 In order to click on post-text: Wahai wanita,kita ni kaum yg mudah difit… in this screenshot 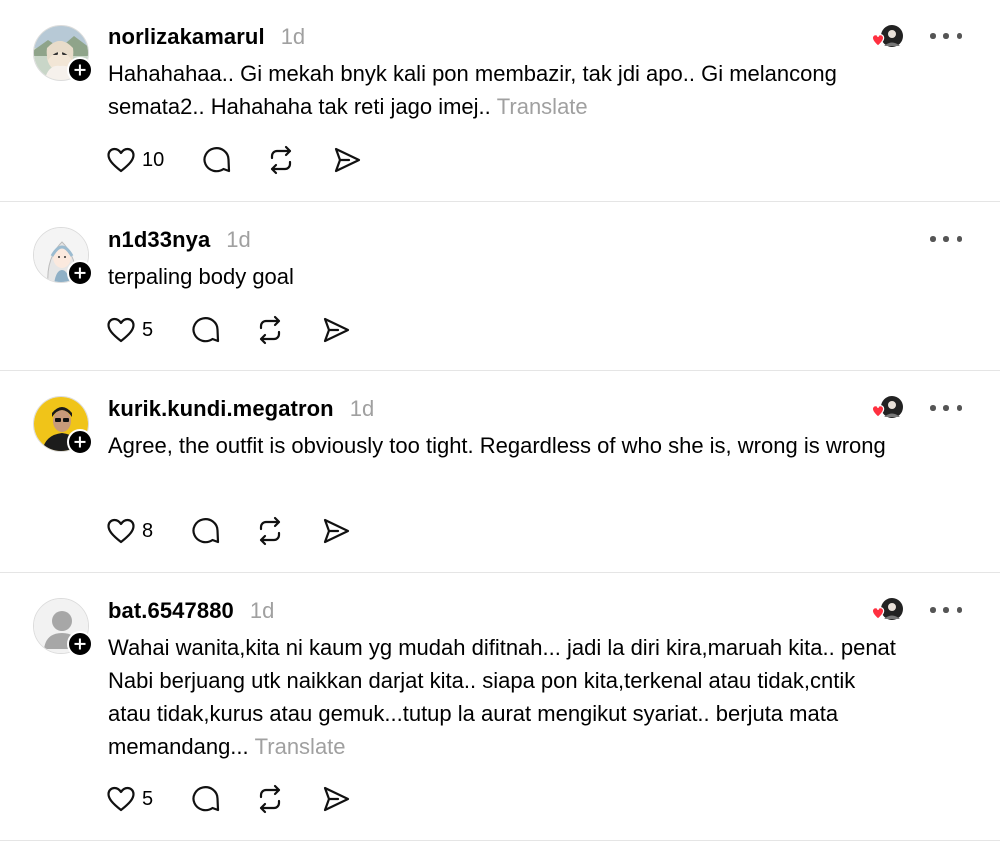, I will do `click(502, 697)`.